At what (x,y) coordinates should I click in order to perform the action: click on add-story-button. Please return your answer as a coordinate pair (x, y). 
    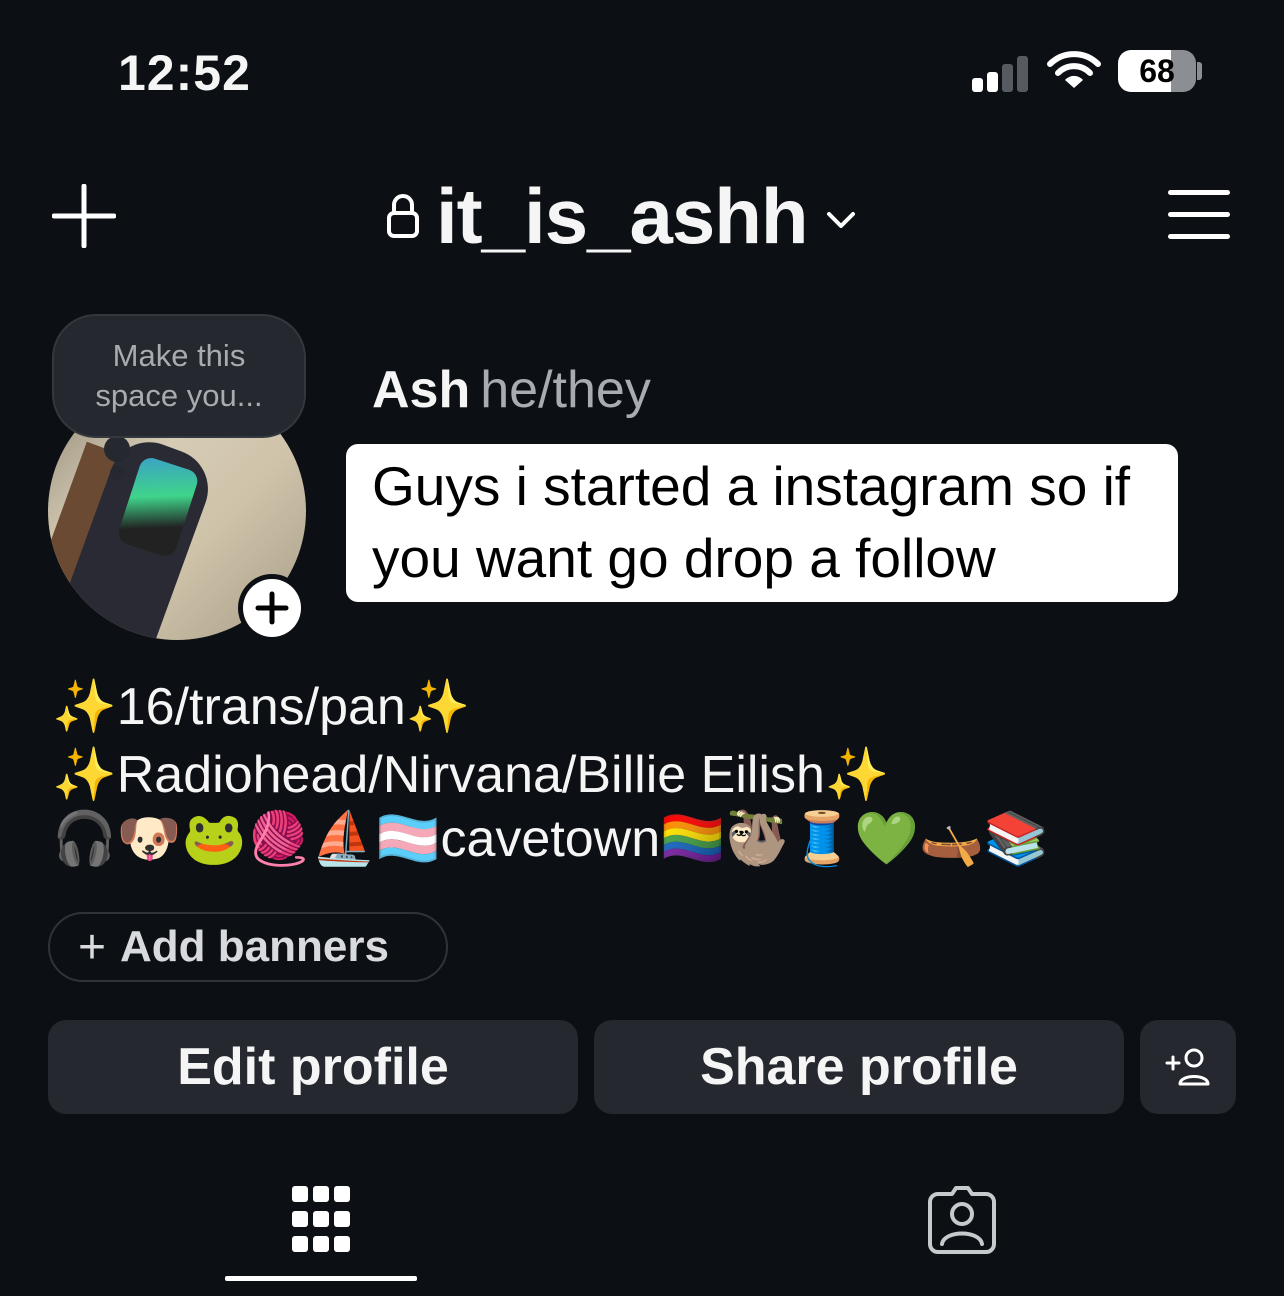
    Looking at the image, I should click on (272, 608).